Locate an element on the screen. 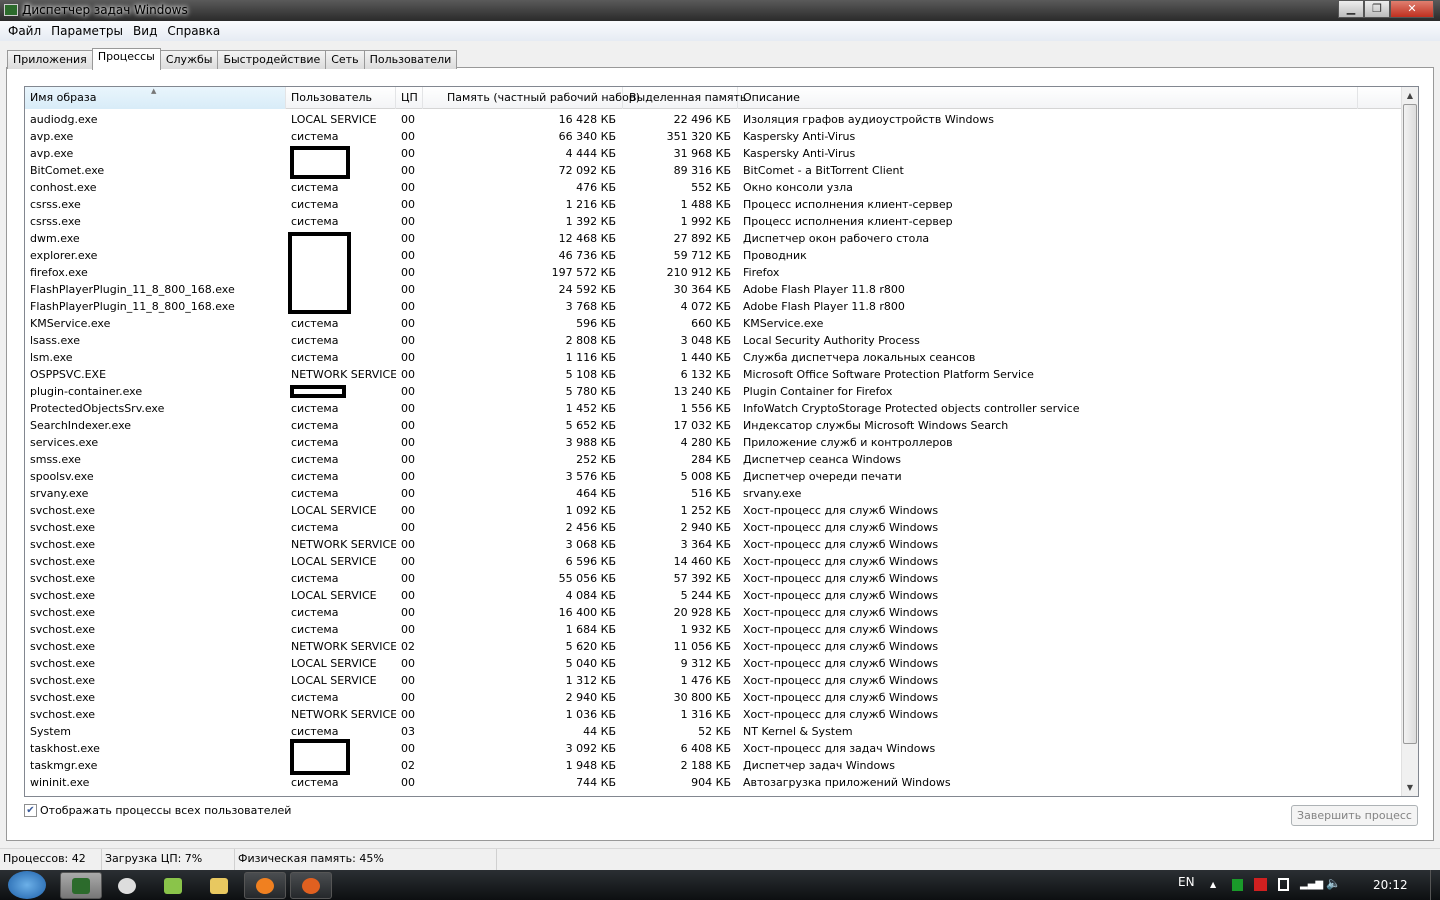 The width and height of the screenshot is (1440, 900). column-cpu: ЦП is located at coordinates (409, 98).